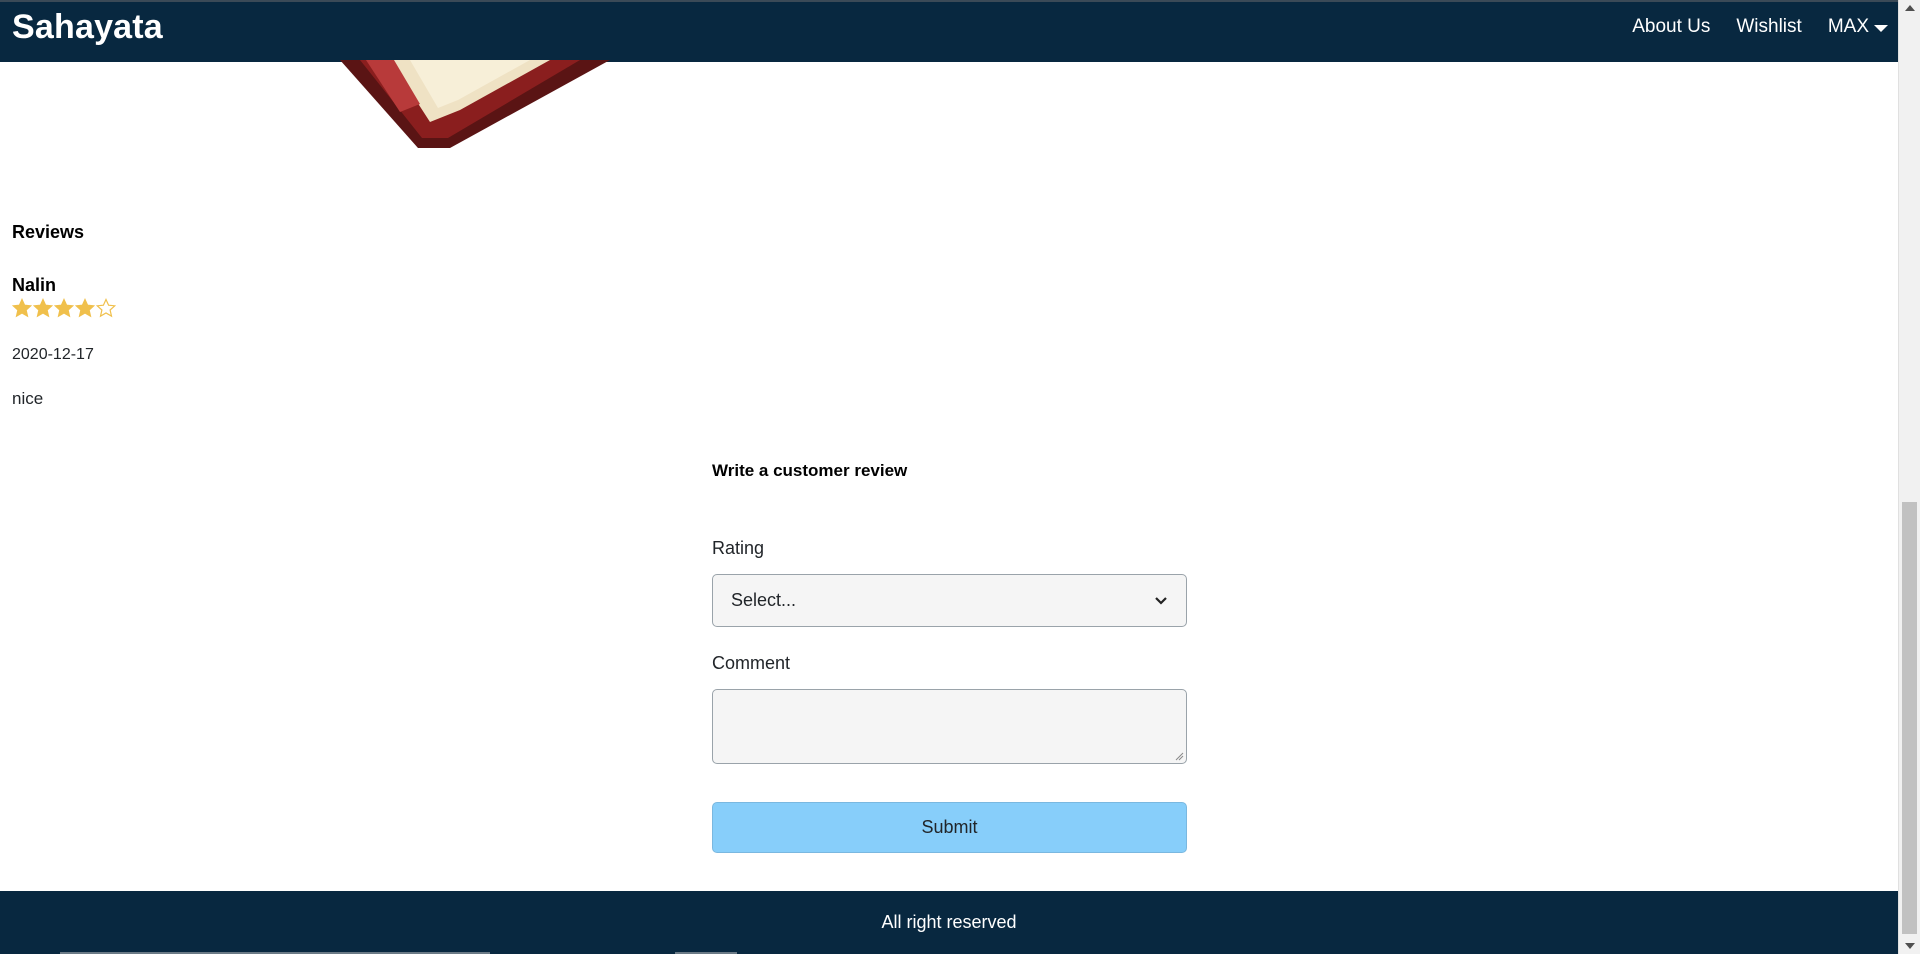 The height and width of the screenshot is (954, 1920). Describe the element at coordinates (1881, 28) in the screenshot. I see `caret-down-icon` at that location.